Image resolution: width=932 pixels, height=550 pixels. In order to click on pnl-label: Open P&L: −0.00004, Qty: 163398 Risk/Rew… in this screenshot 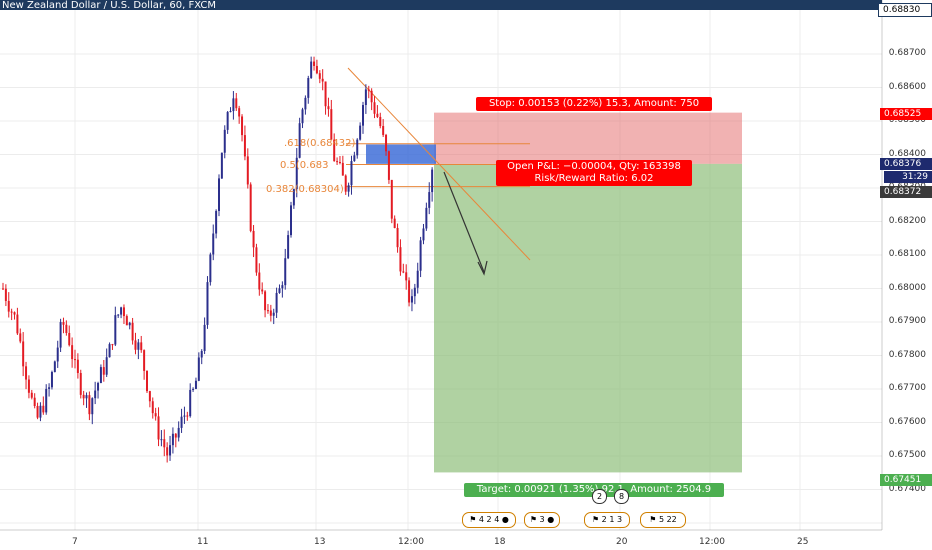, I will do `click(594, 173)`.